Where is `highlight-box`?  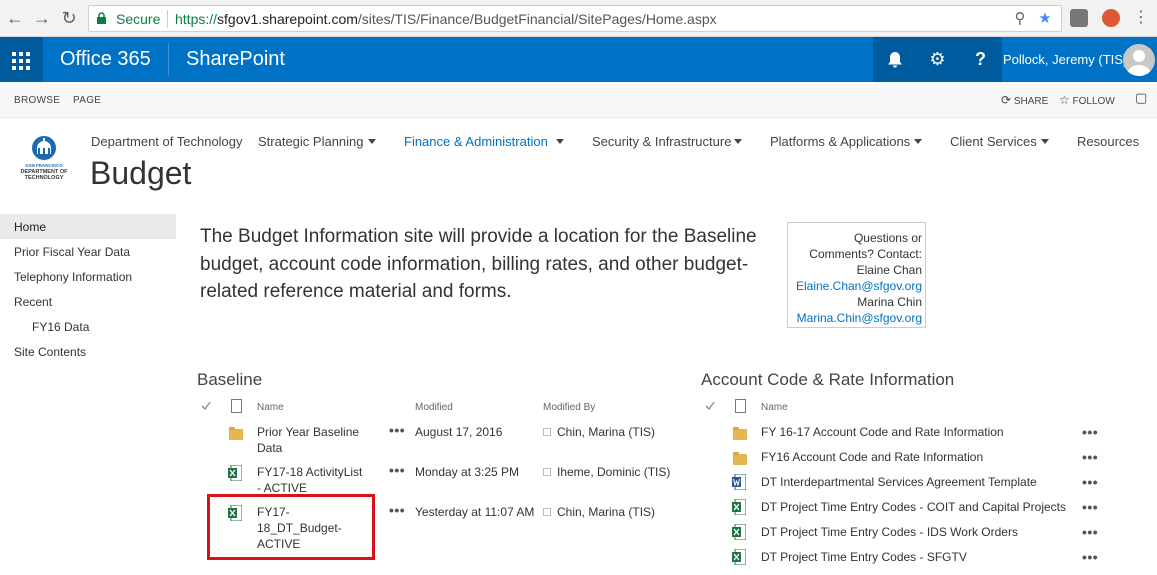 highlight-box is located at coordinates (291, 527).